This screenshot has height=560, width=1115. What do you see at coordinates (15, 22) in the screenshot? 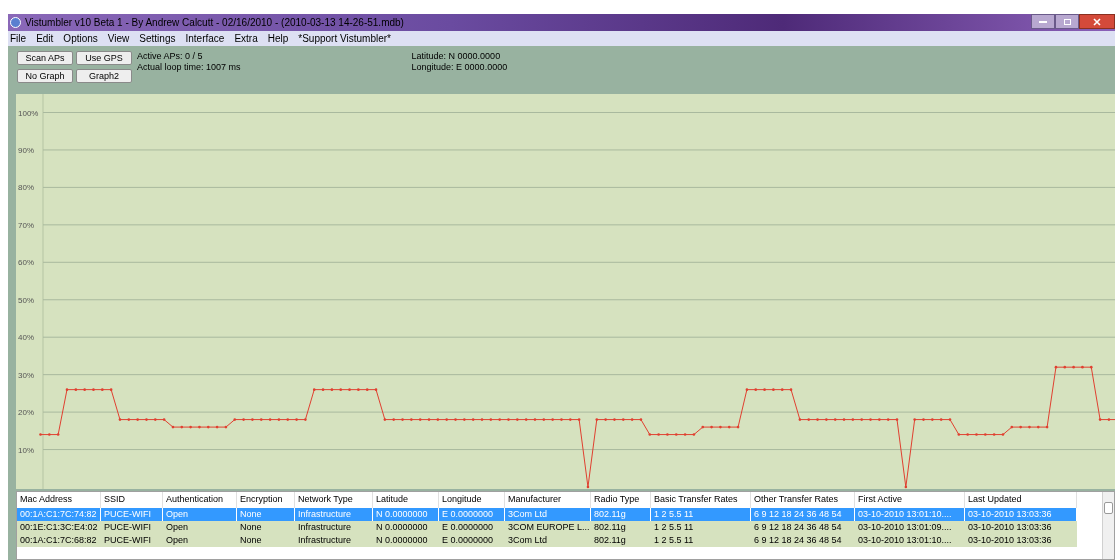
I see `app-icon` at bounding box center [15, 22].